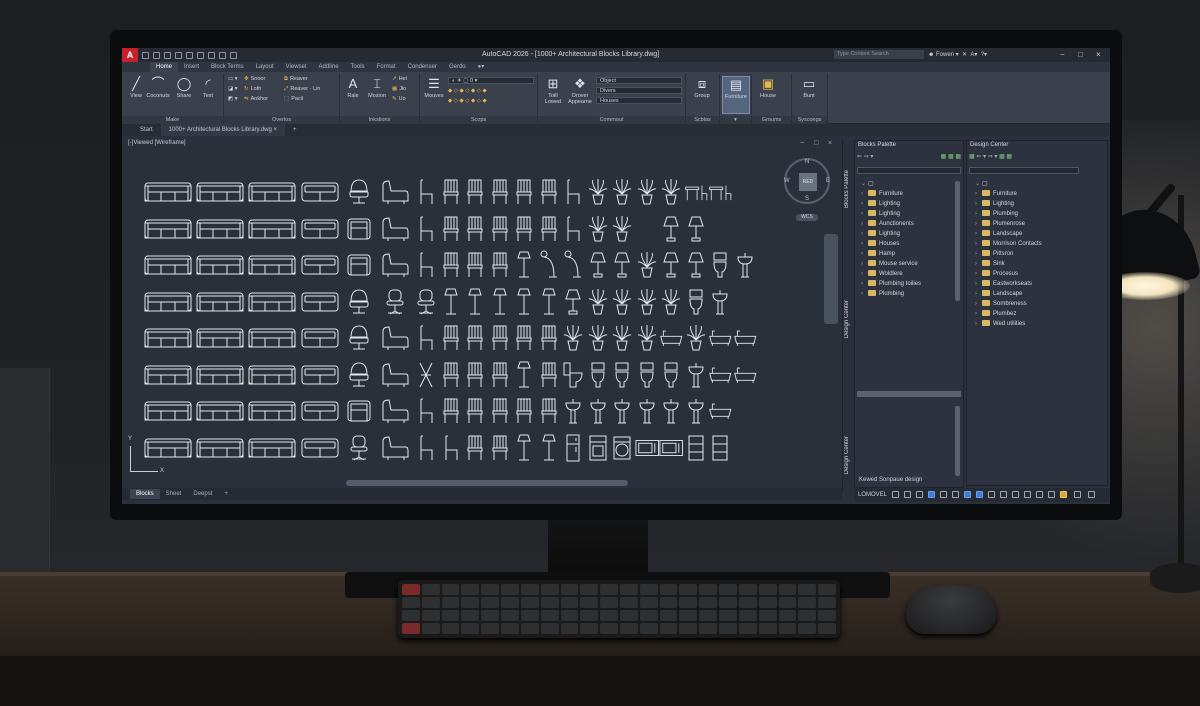 The width and height of the screenshot is (1200, 706). Describe the element at coordinates (353, 87) in the screenshot. I see `rale-tool: A Rale` at that location.